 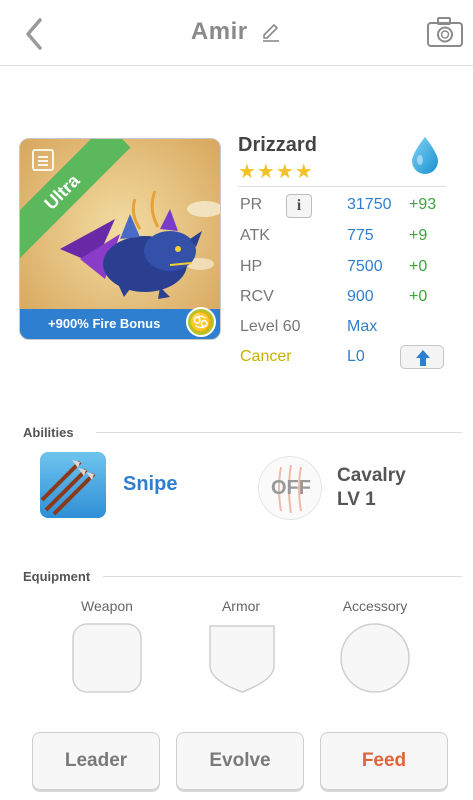 What do you see at coordinates (425, 155) in the screenshot?
I see `water-drop-icon` at bounding box center [425, 155].